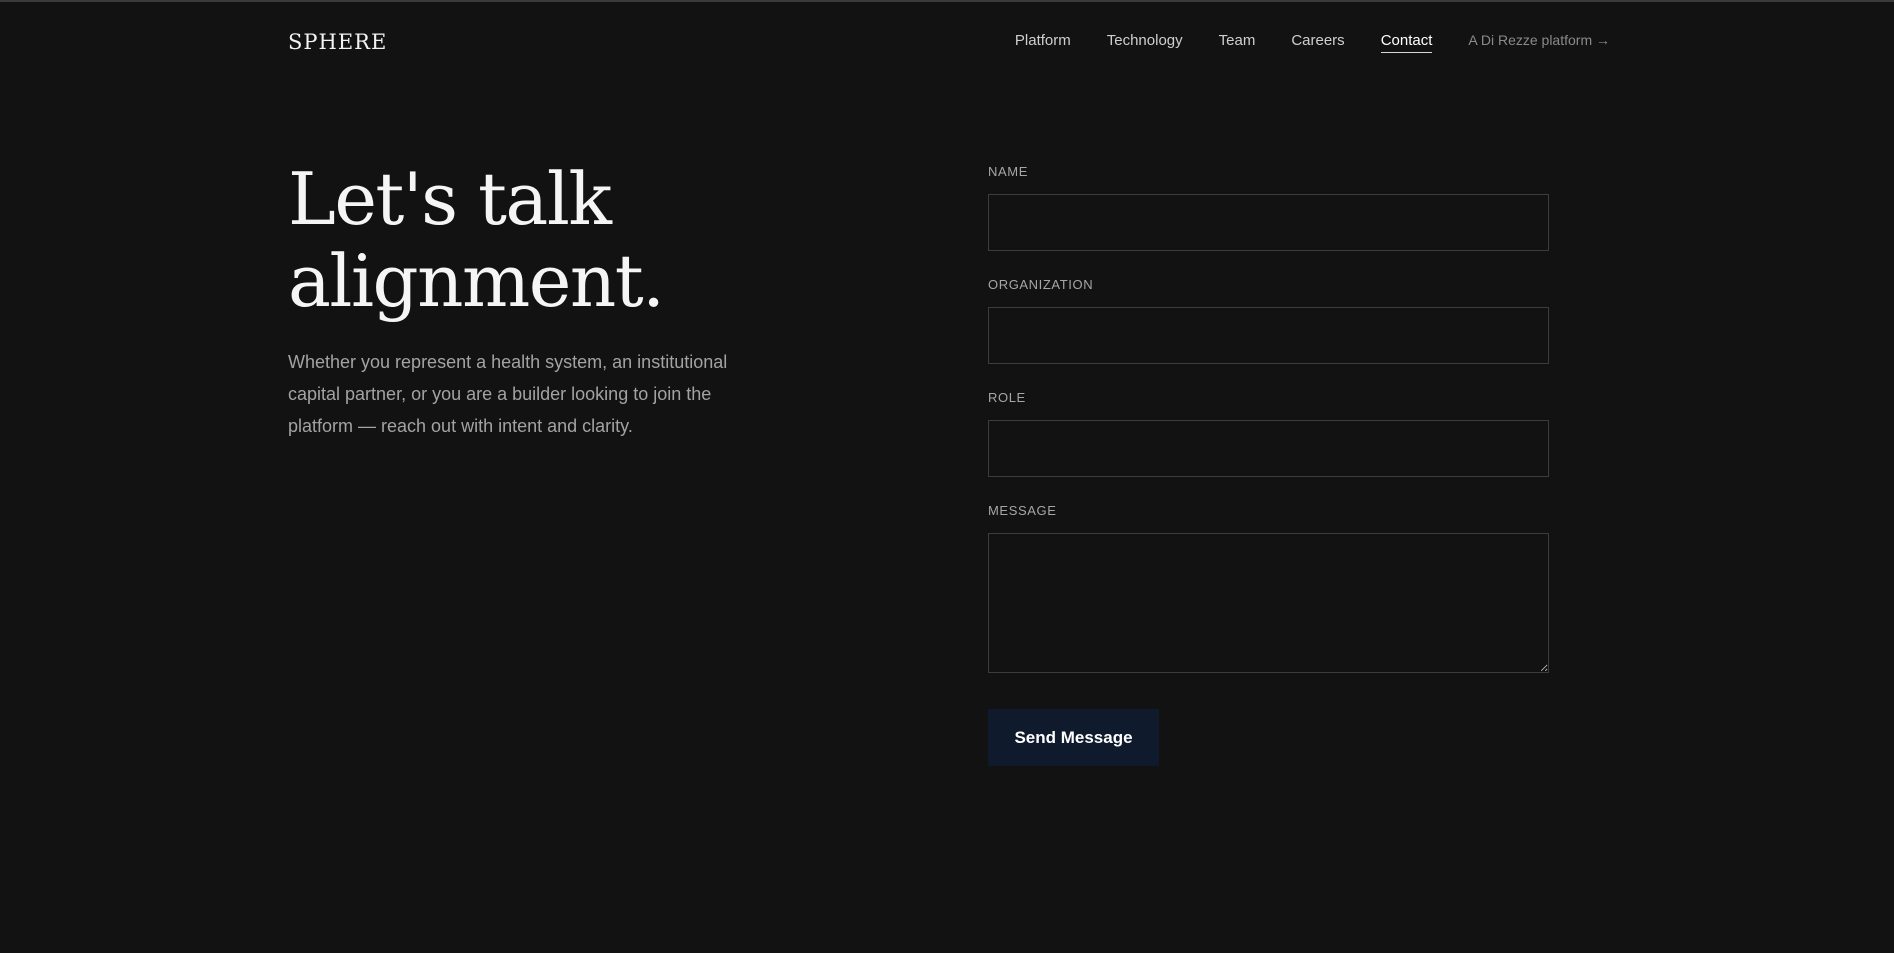 This screenshot has width=1894, height=953. I want to click on nav-technology: Technology, so click(1145, 42).